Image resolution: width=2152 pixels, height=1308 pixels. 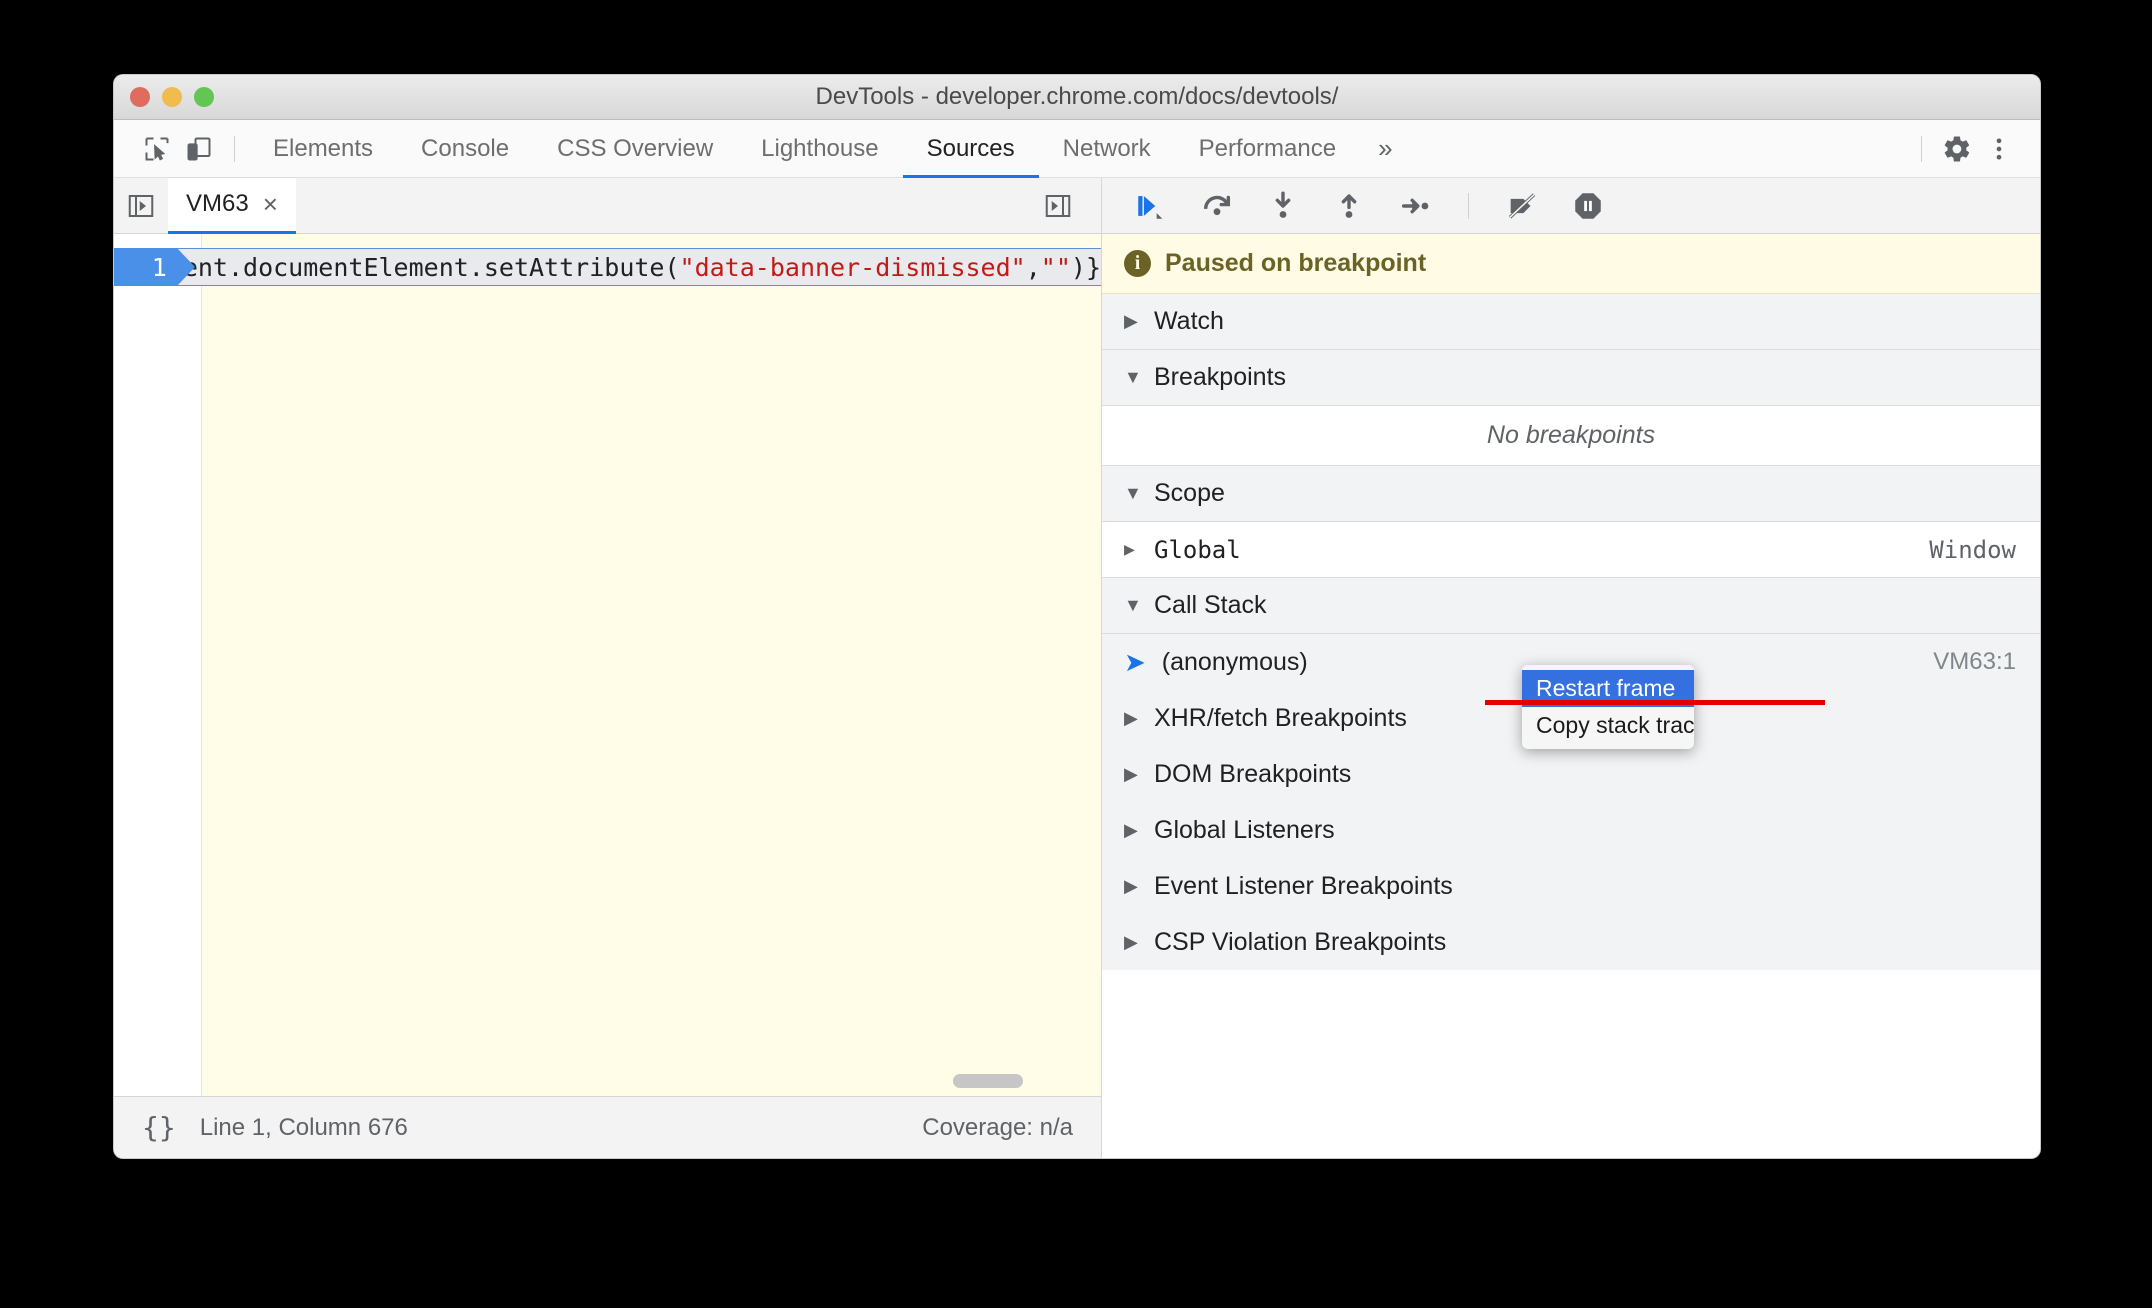 I want to click on show-debugger-icon, so click(x=1058, y=206).